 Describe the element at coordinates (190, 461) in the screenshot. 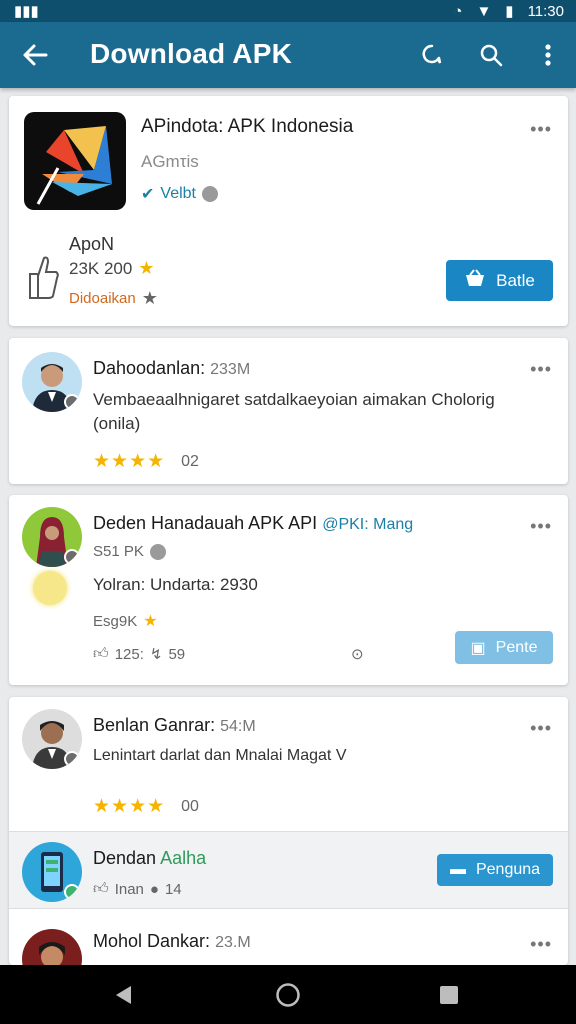

I see `rating-count: 02` at that location.